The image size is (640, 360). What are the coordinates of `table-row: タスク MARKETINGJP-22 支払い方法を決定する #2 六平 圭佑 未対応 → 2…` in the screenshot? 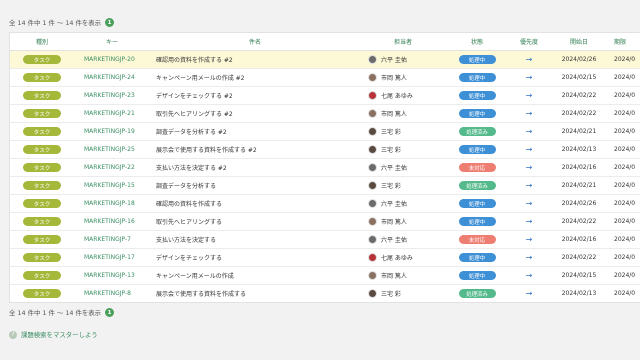 It's located at (325, 168).